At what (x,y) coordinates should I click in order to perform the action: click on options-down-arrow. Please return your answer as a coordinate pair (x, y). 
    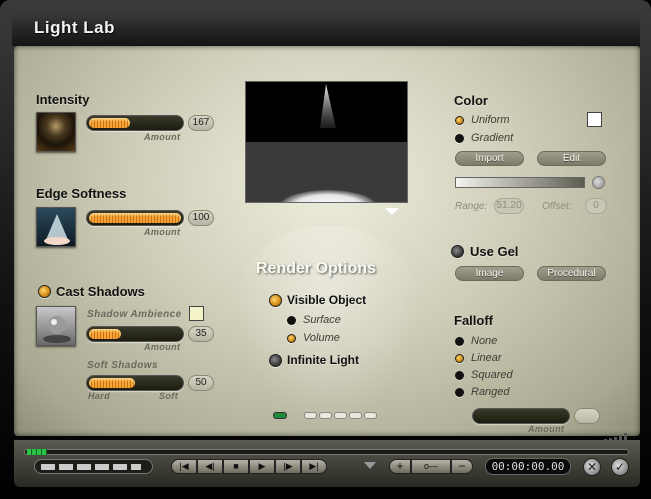
    Looking at the image, I should click on (370, 465).